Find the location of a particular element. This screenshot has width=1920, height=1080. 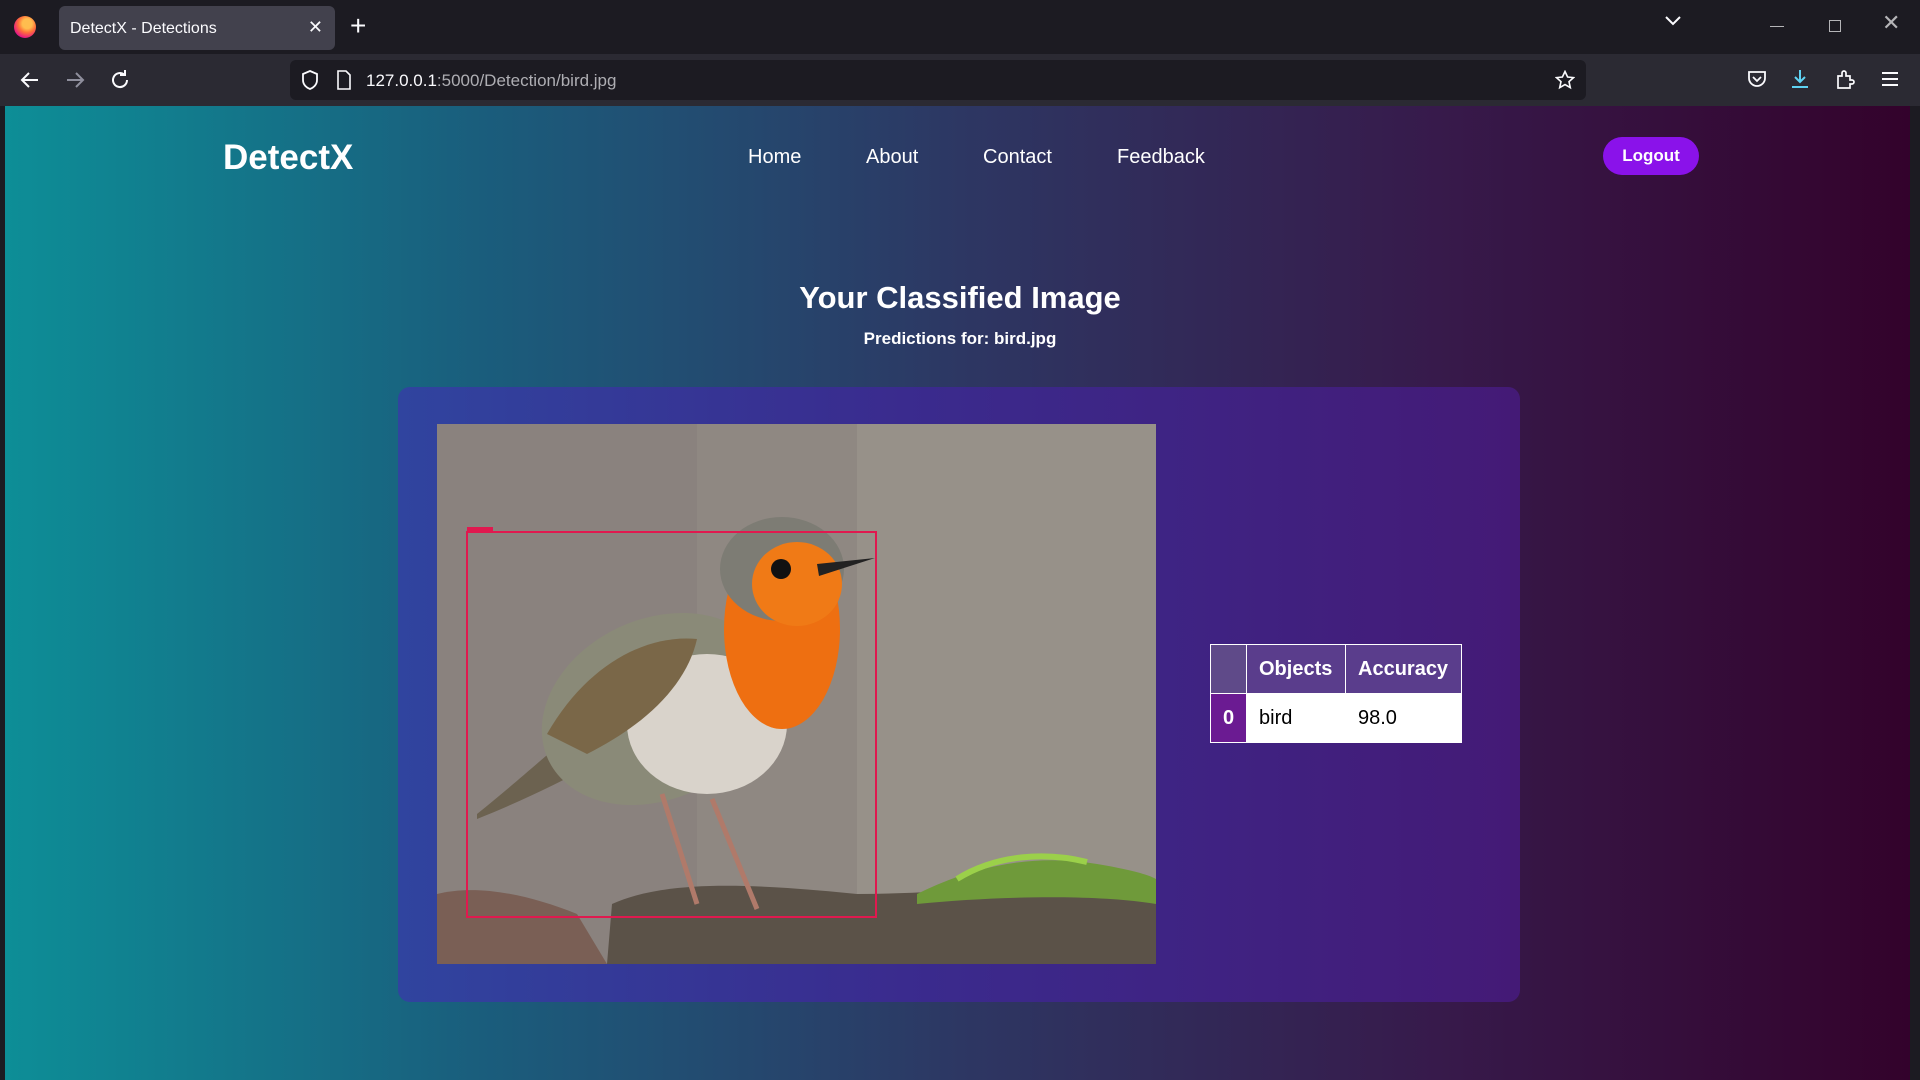

firefox-logo-icon is located at coordinates (25, 27).